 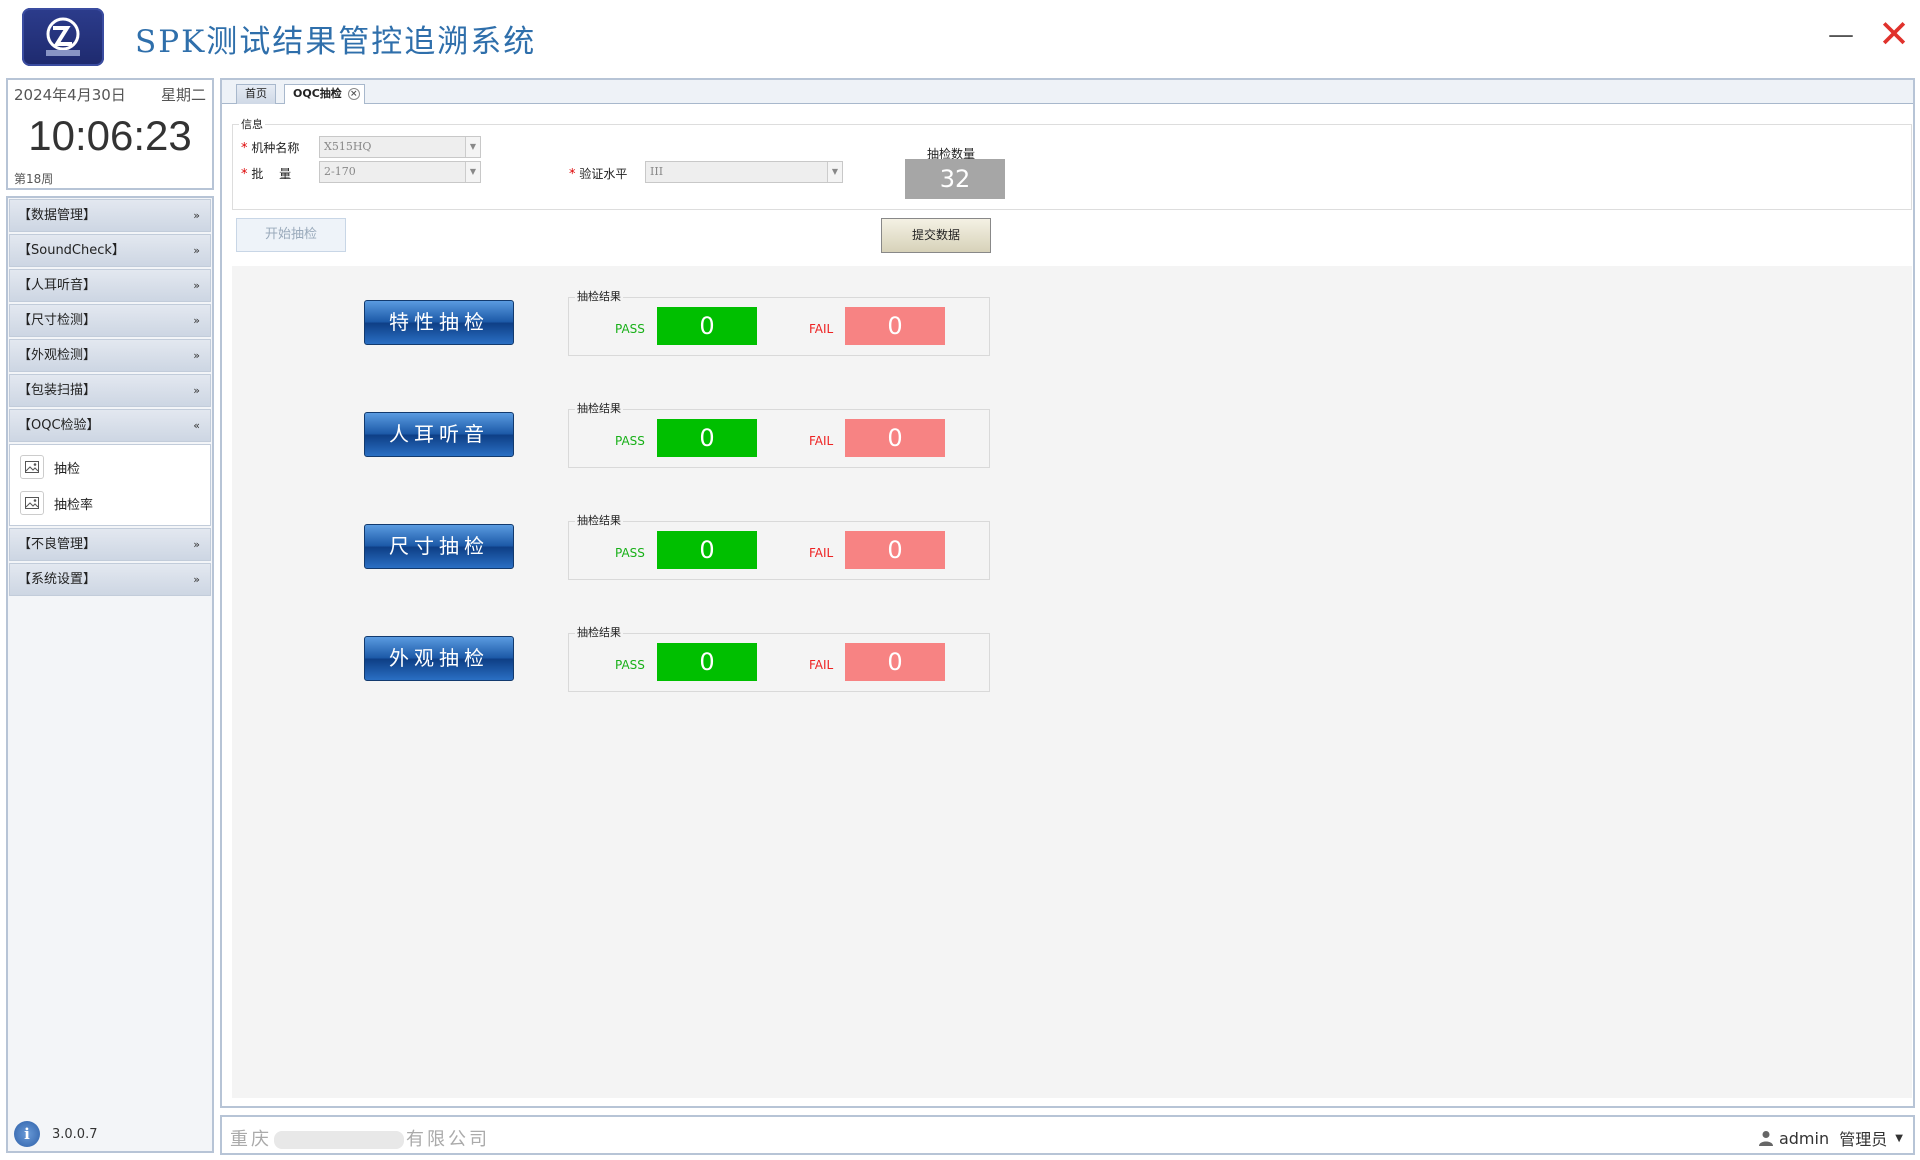 I want to click on sidebar-item-soundcheck: 【SoundCheck】 », so click(x=110, y=250).